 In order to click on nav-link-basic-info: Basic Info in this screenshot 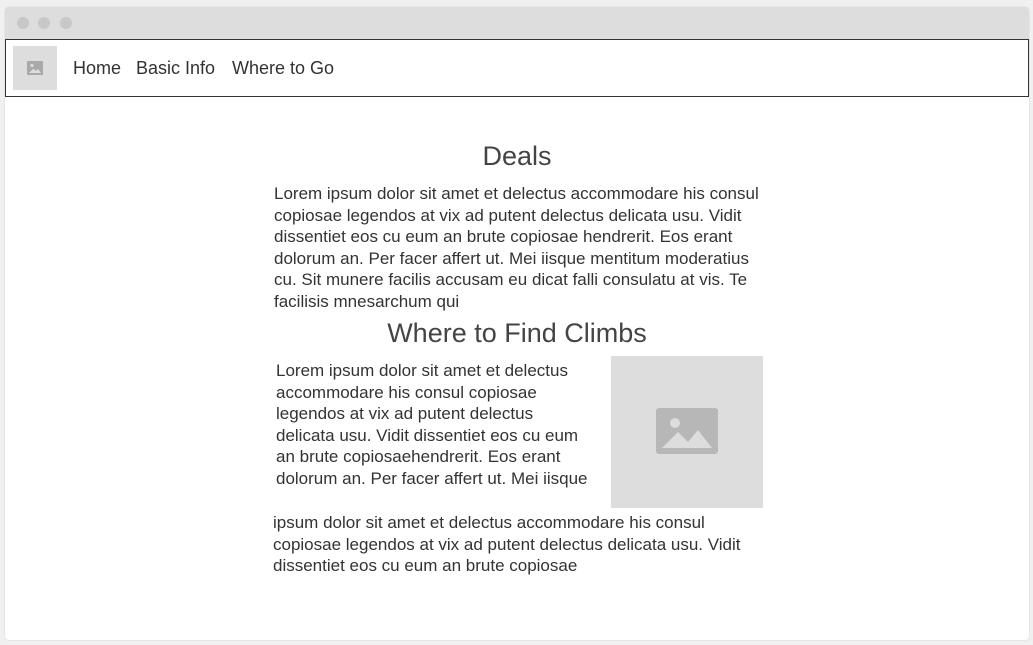, I will do `click(175, 68)`.